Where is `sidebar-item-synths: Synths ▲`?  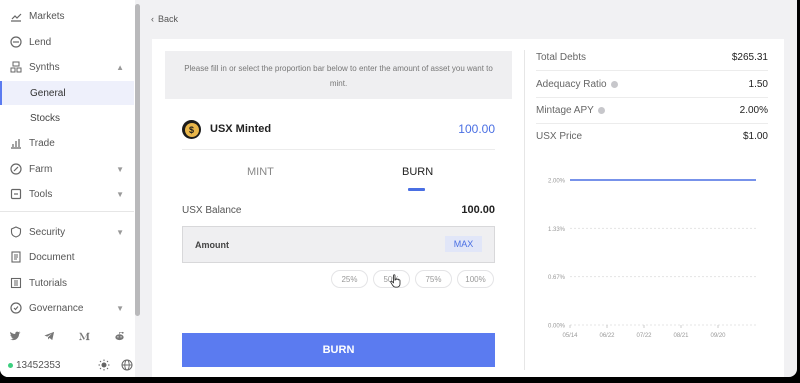 sidebar-item-synths: Synths ▲ is located at coordinates (67, 67).